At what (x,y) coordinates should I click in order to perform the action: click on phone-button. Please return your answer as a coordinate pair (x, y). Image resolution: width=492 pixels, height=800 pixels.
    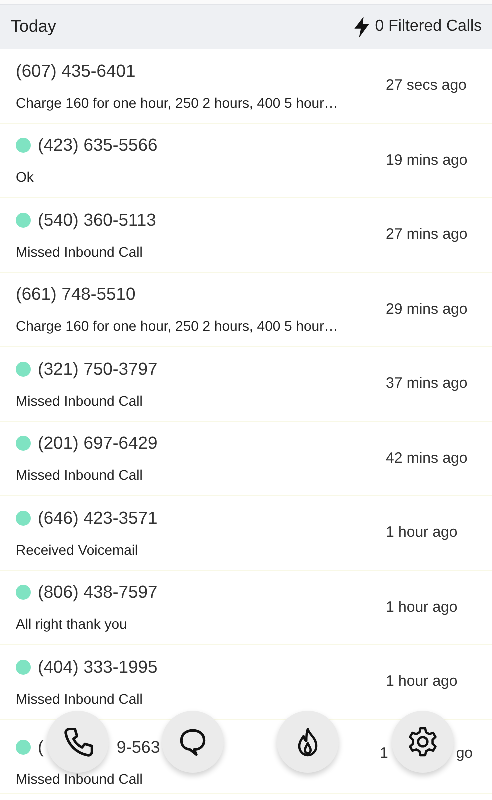
    Looking at the image, I should click on (78, 742).